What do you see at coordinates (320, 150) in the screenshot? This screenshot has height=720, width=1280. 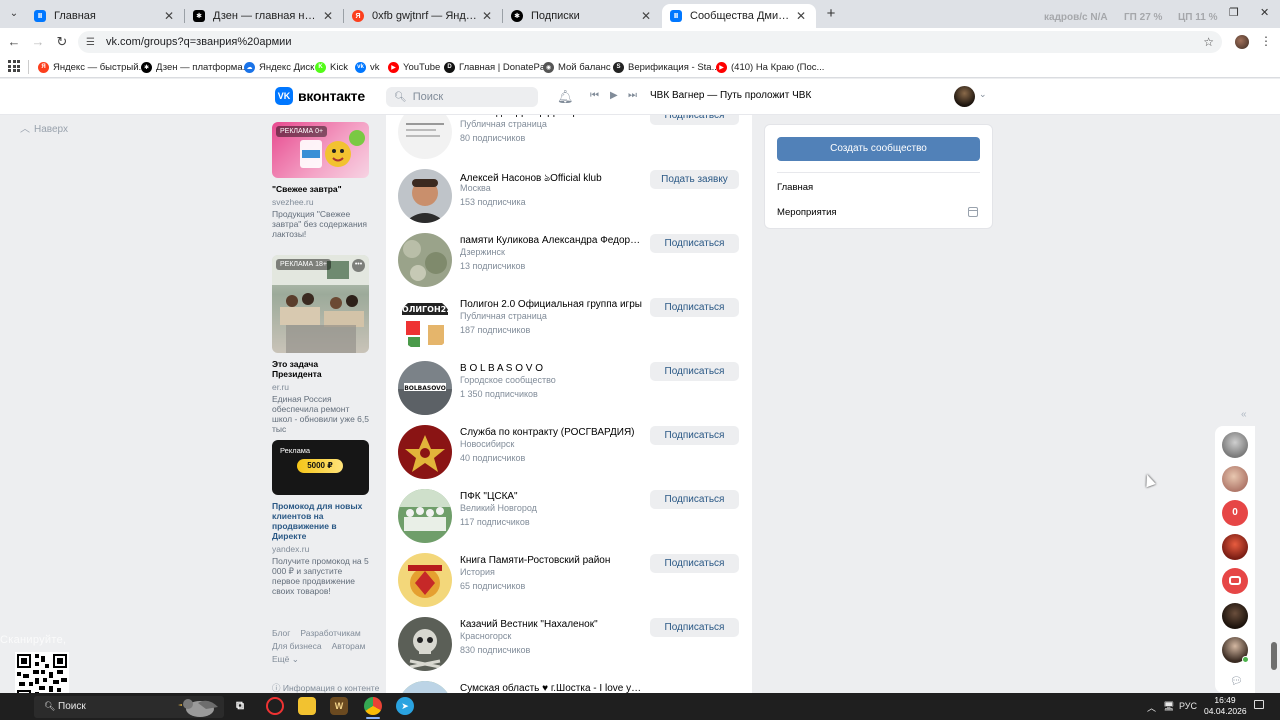 I see `ad-image: РЕКЛАМА 0+` at bounding box center [320, 150].